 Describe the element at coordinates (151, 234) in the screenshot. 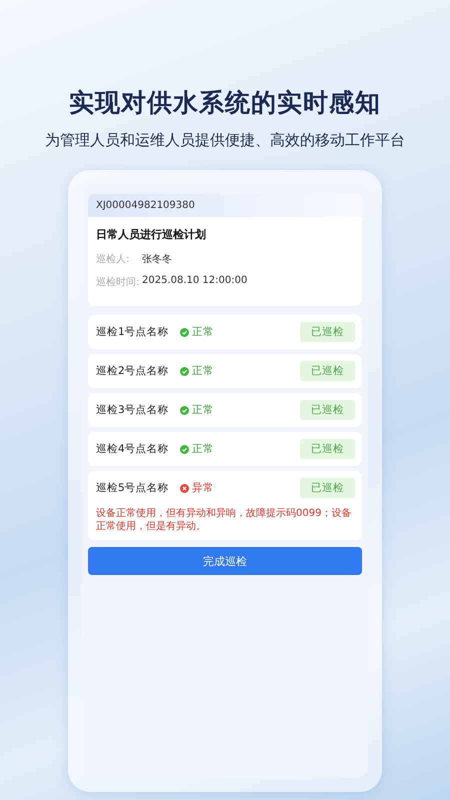

I see `task-title: 日常人员进行巡检计划` at that location.